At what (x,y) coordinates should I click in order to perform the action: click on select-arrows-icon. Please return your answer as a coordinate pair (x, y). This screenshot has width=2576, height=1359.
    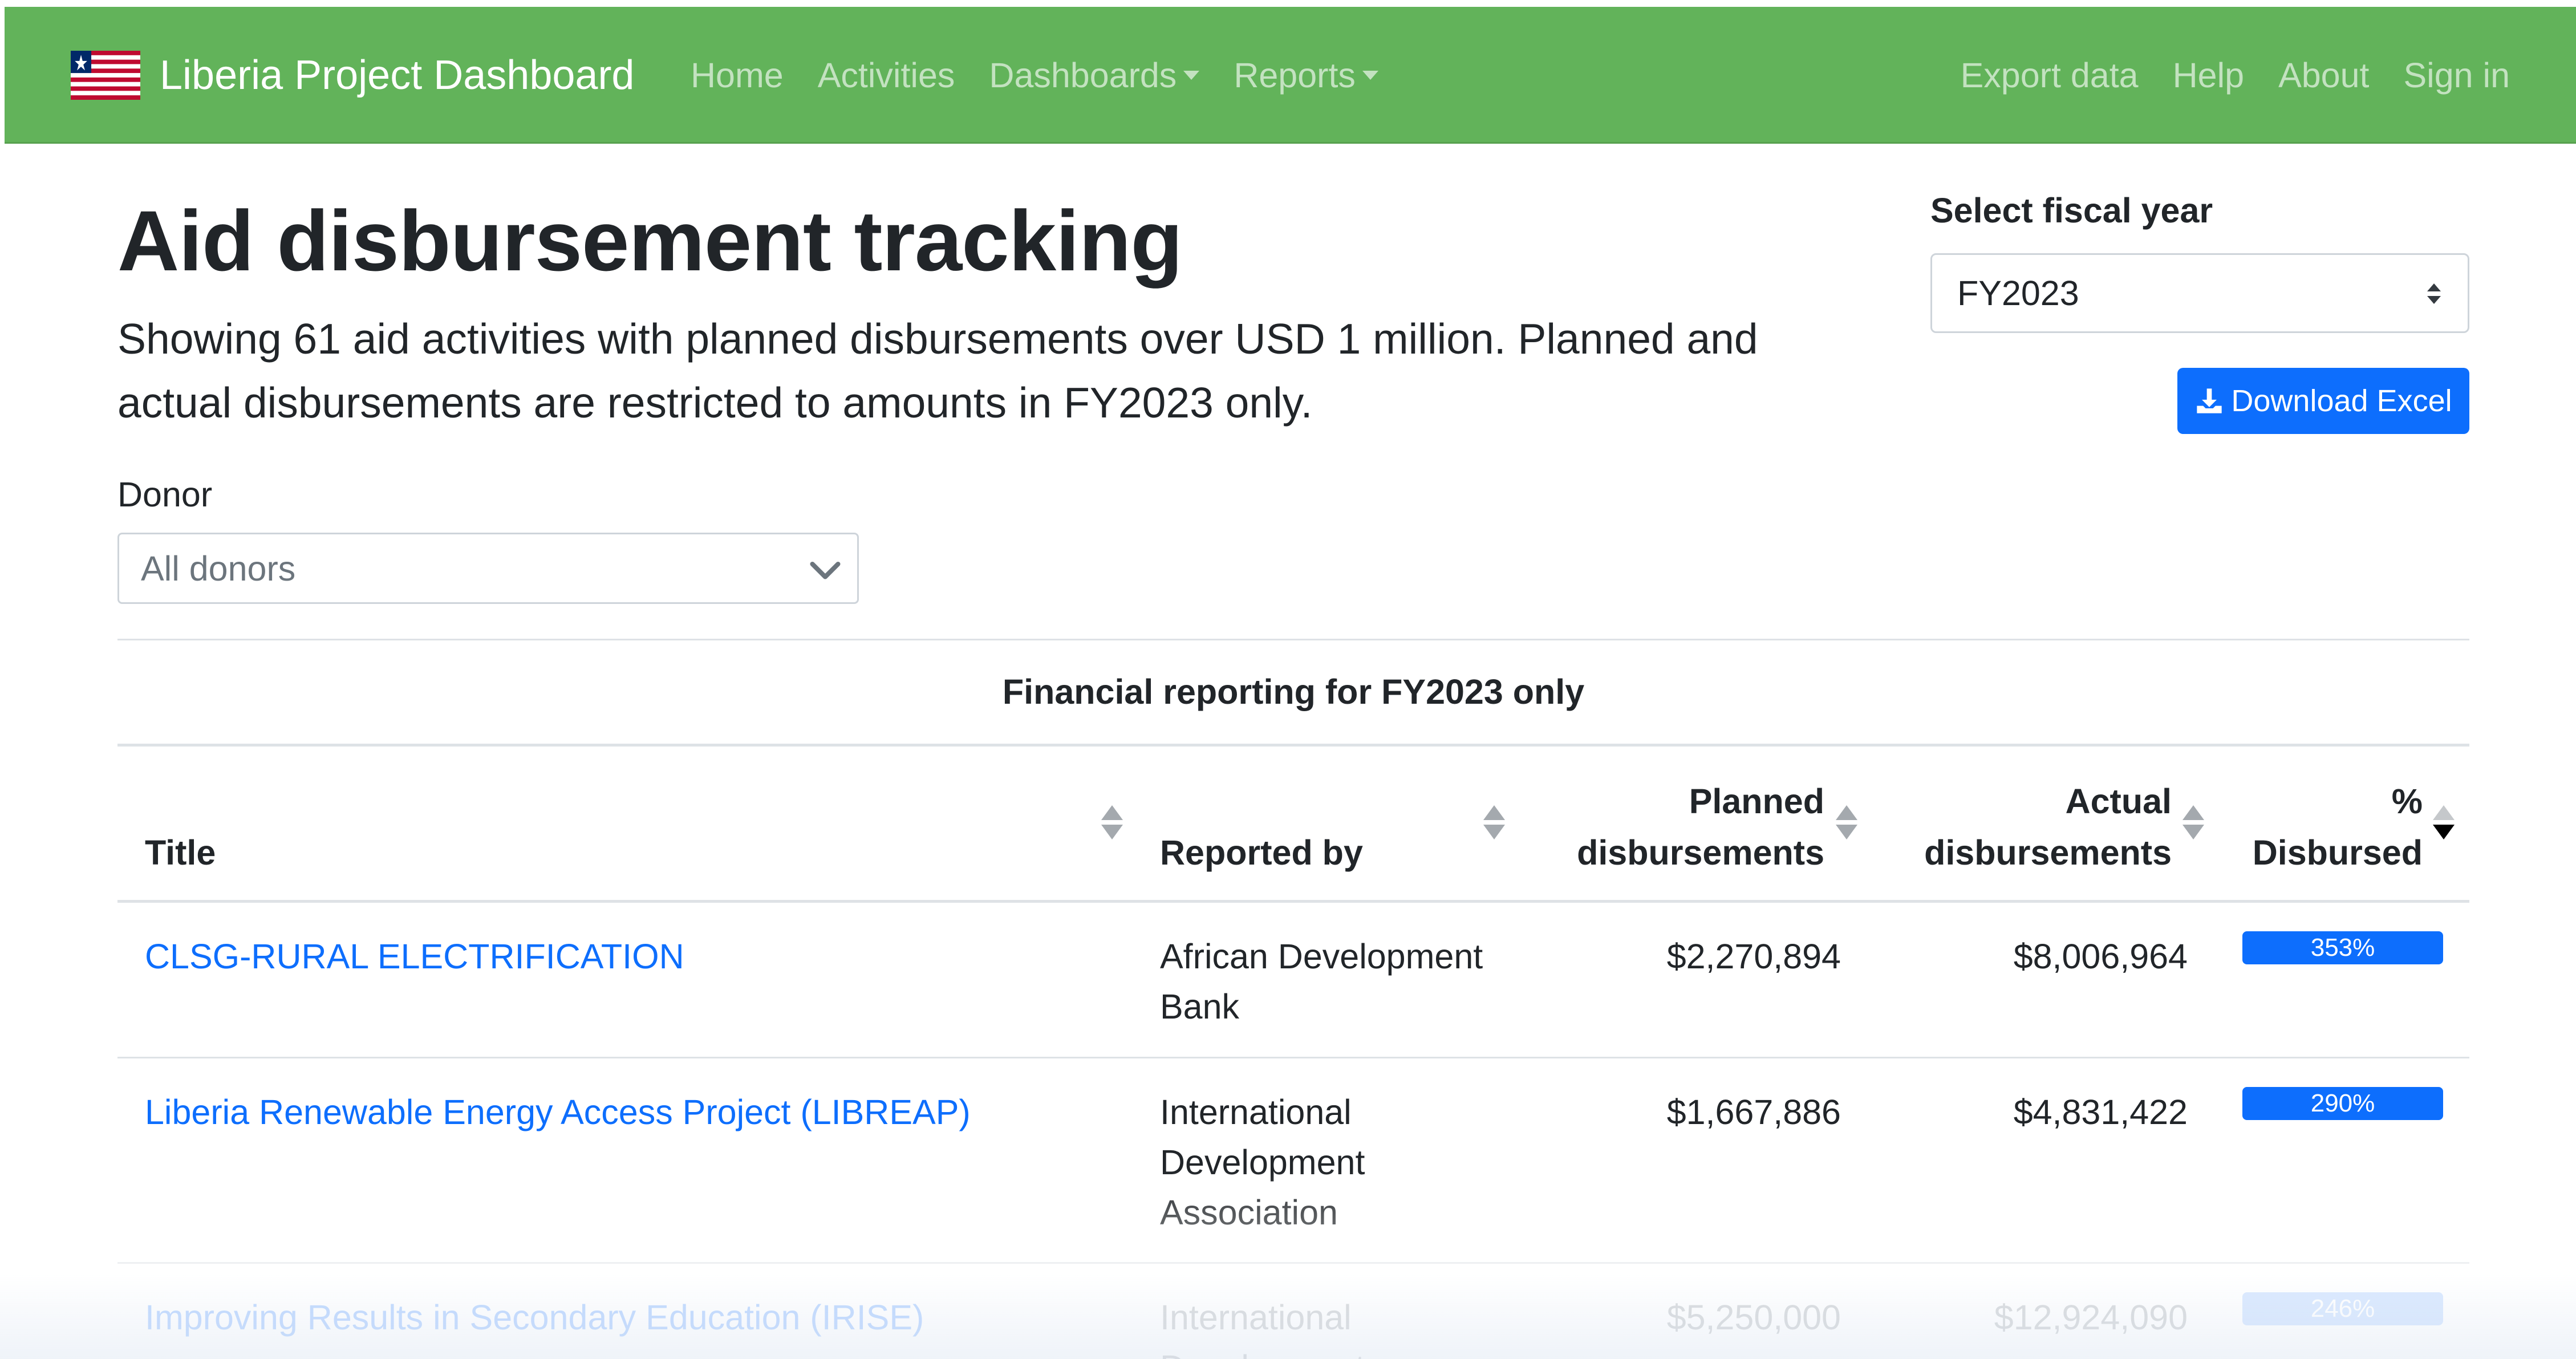
    Looking at the image, I should click on (2434, 294).